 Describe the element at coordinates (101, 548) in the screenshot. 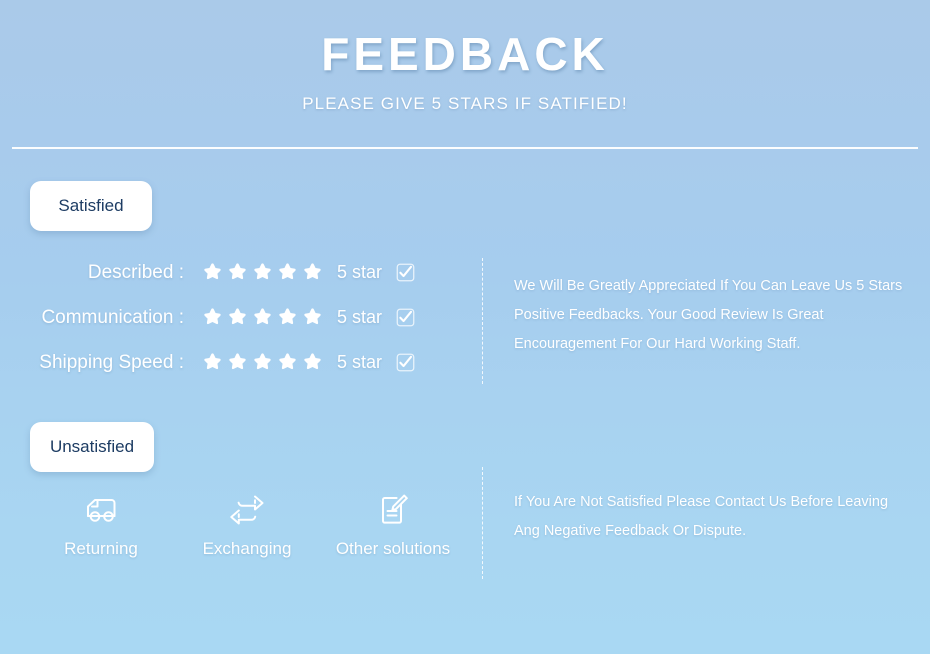

I see `solution-label: Returning` at that location.